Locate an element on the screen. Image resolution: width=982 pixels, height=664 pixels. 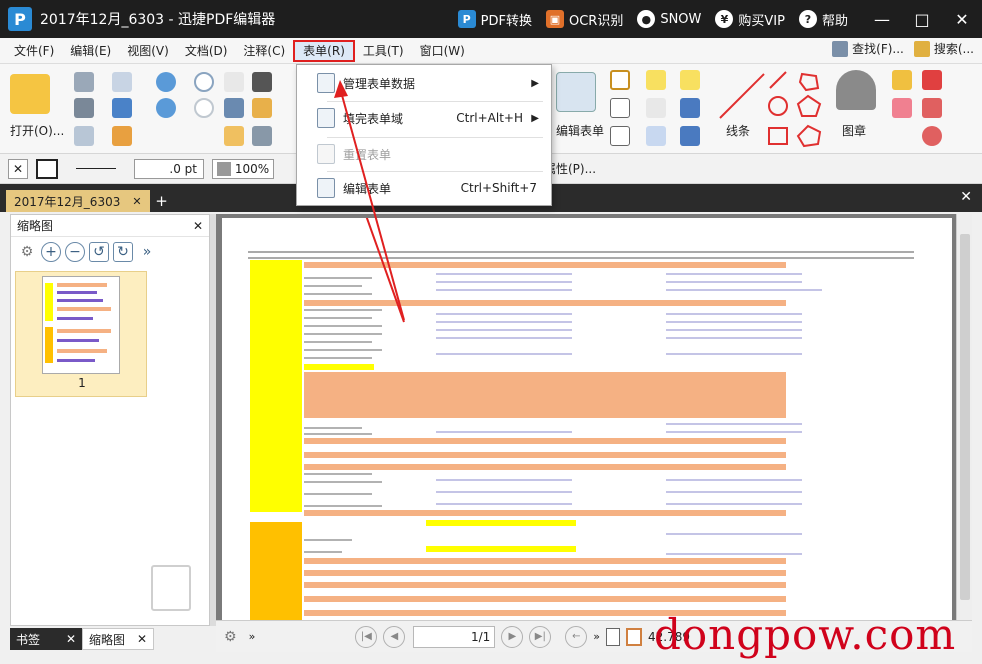
vertical-scrollbar is located at coordinates (964, 417).